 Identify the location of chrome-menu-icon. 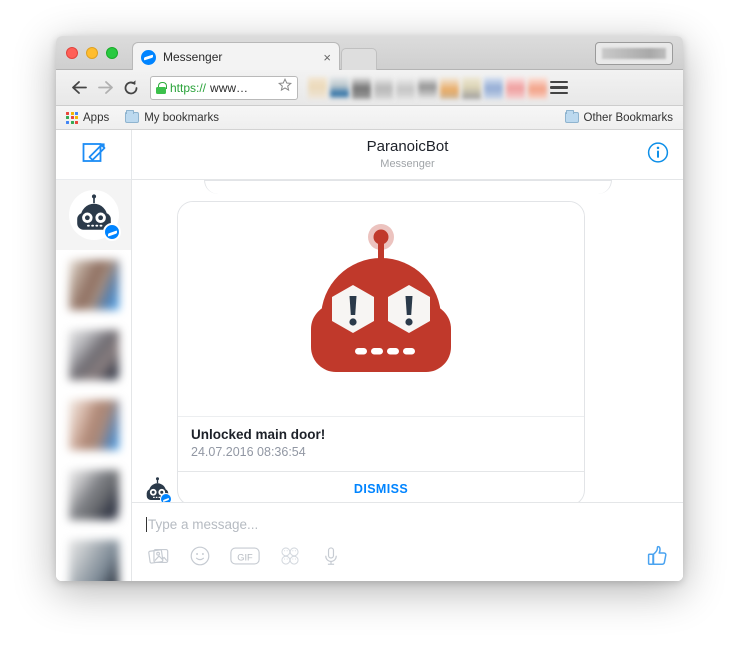
(559, 88).